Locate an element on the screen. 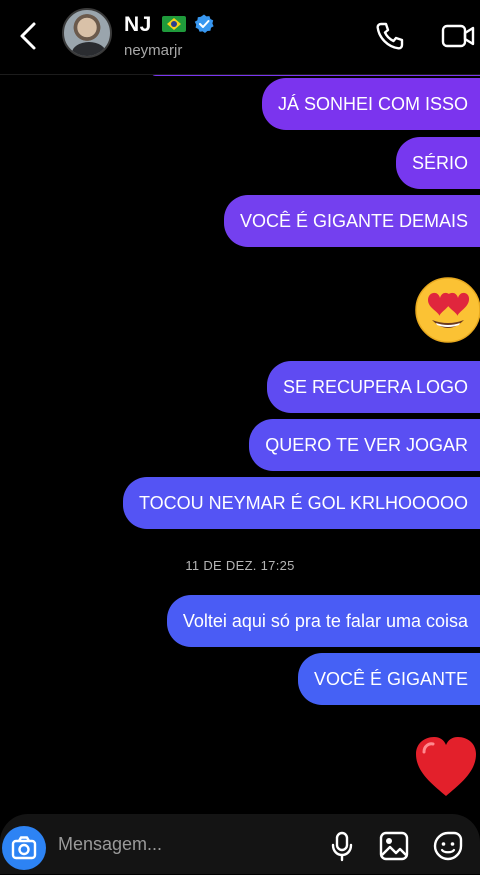  message-text: VOCÊ É GIGANTE DEMAIS is located at coordinates (353, 220).